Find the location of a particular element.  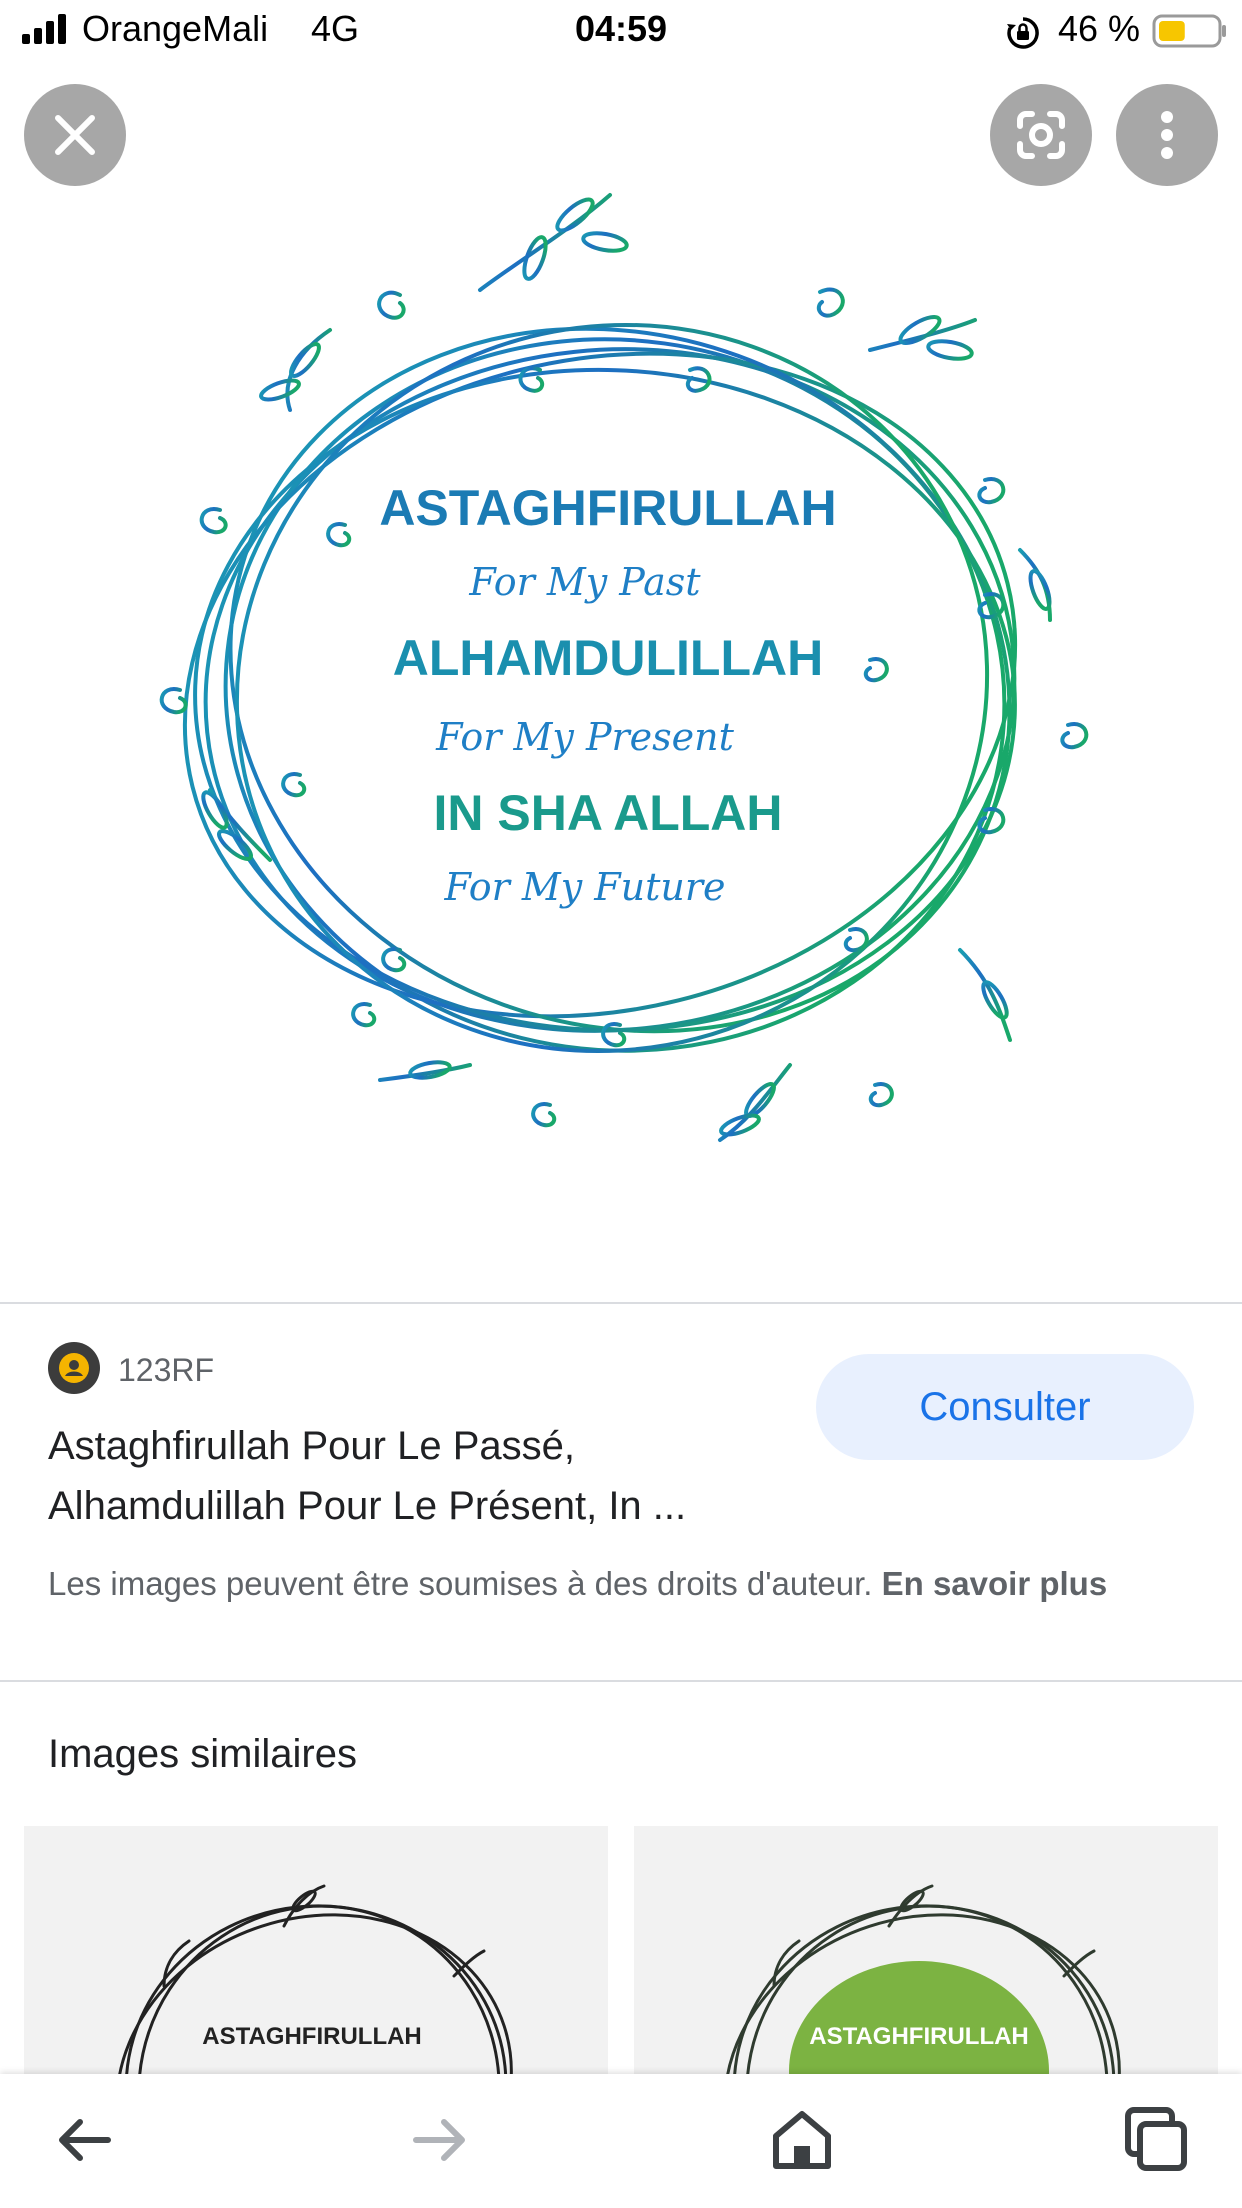

back-button is located at coordinates (84, 2140).